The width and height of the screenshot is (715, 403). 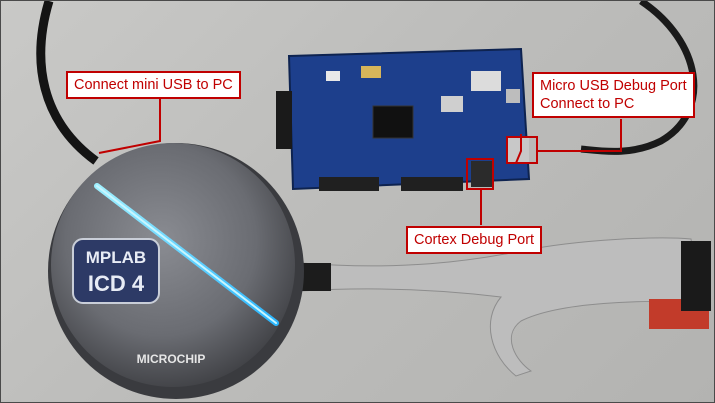 I want to click on callout-micro-usb: Micro USB Debug Port Connect to PC, so click(x=613, y=95).